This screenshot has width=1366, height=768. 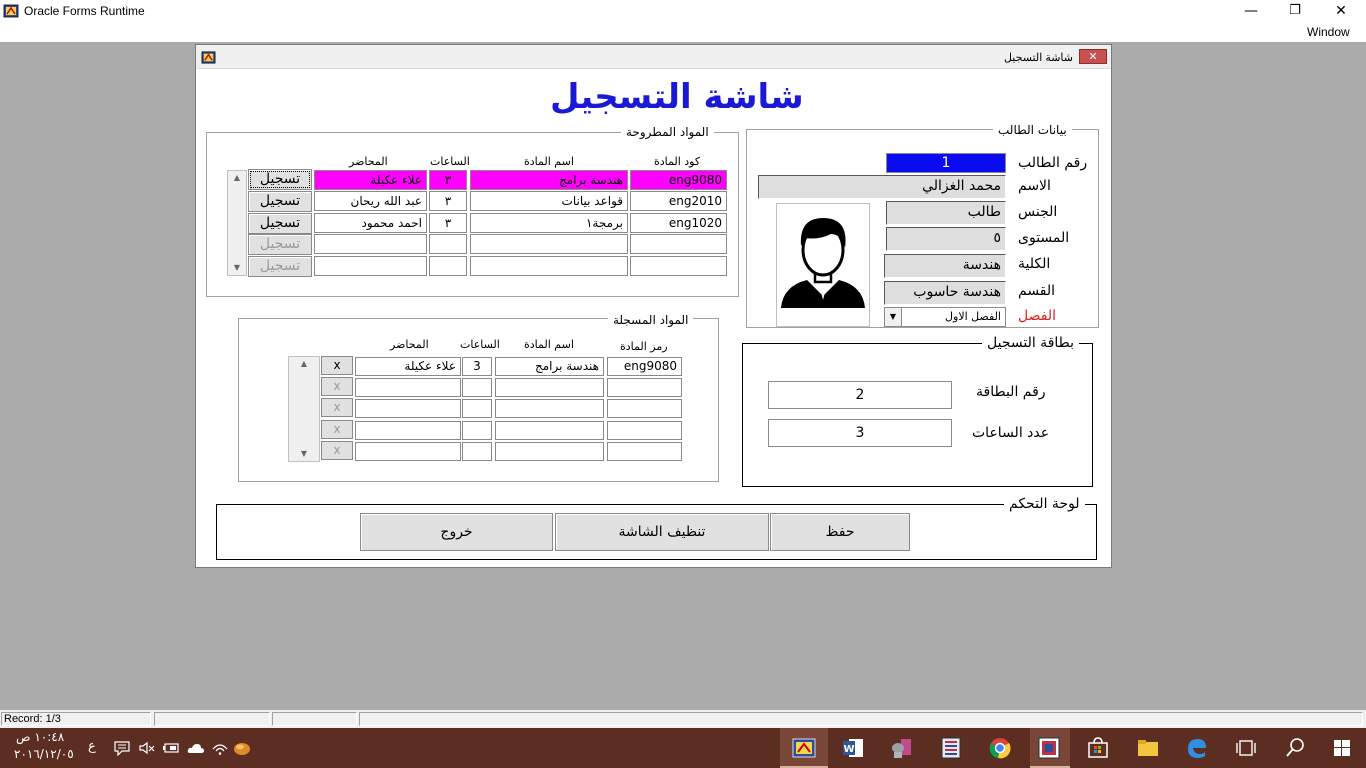 What do you see at coordinates (1342, 748) in the screenshot?
I see `start-button` at bounding box center [1342, 748].